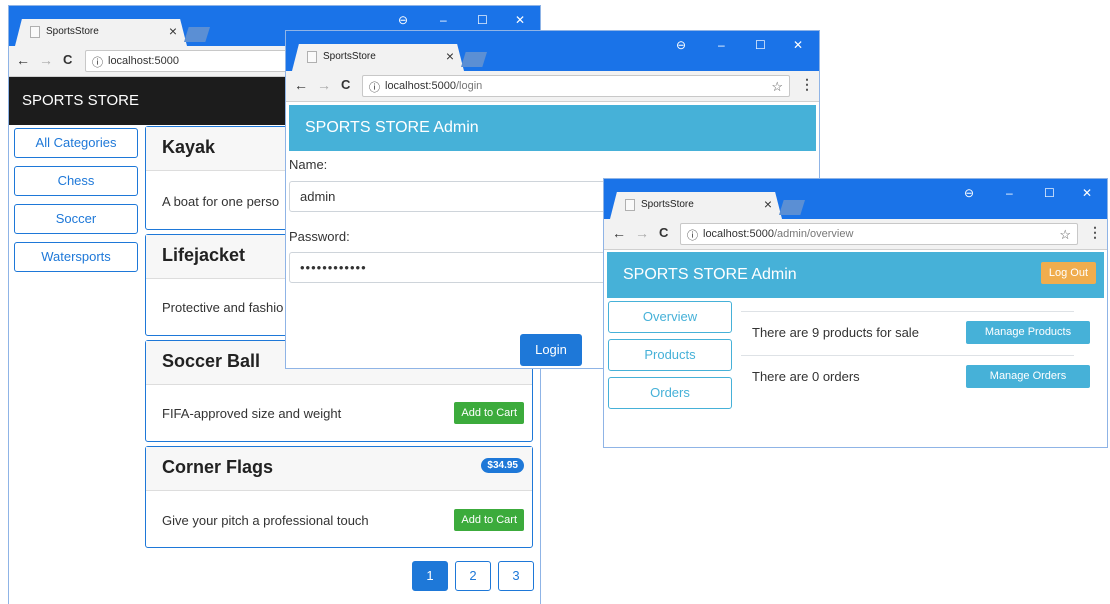 This screenshot has width=1110, height=604. I want to click on url-text: localhost:5000, so click(143, 61).